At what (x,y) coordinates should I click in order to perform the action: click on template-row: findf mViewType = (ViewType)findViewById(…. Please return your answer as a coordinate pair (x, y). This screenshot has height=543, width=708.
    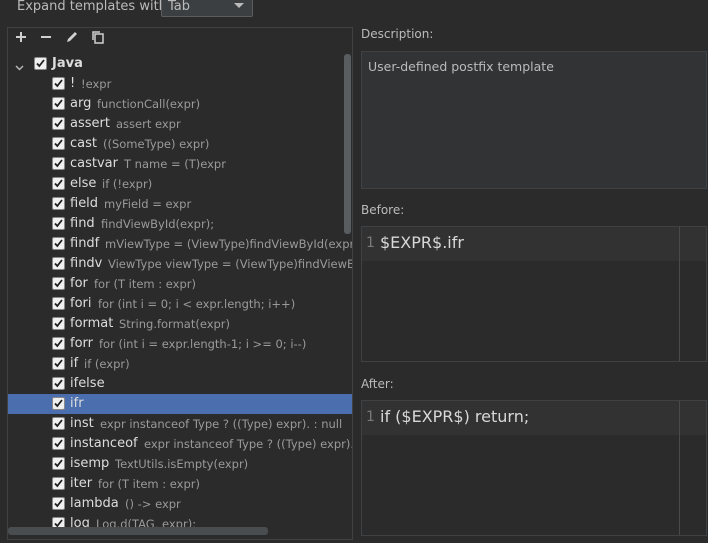
    Looking at the image, I should click on (180, 244).